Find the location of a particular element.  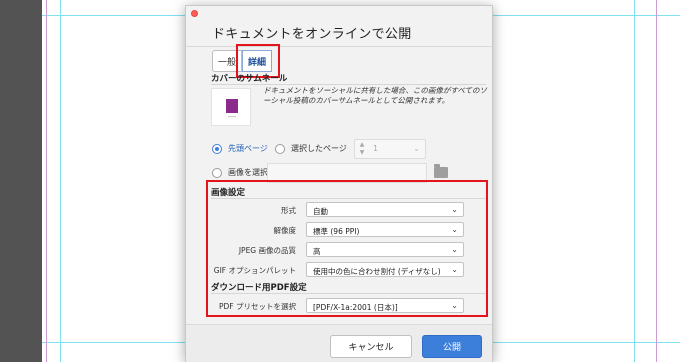

thumbnail-cover-image is located at coordinates (232, 106).